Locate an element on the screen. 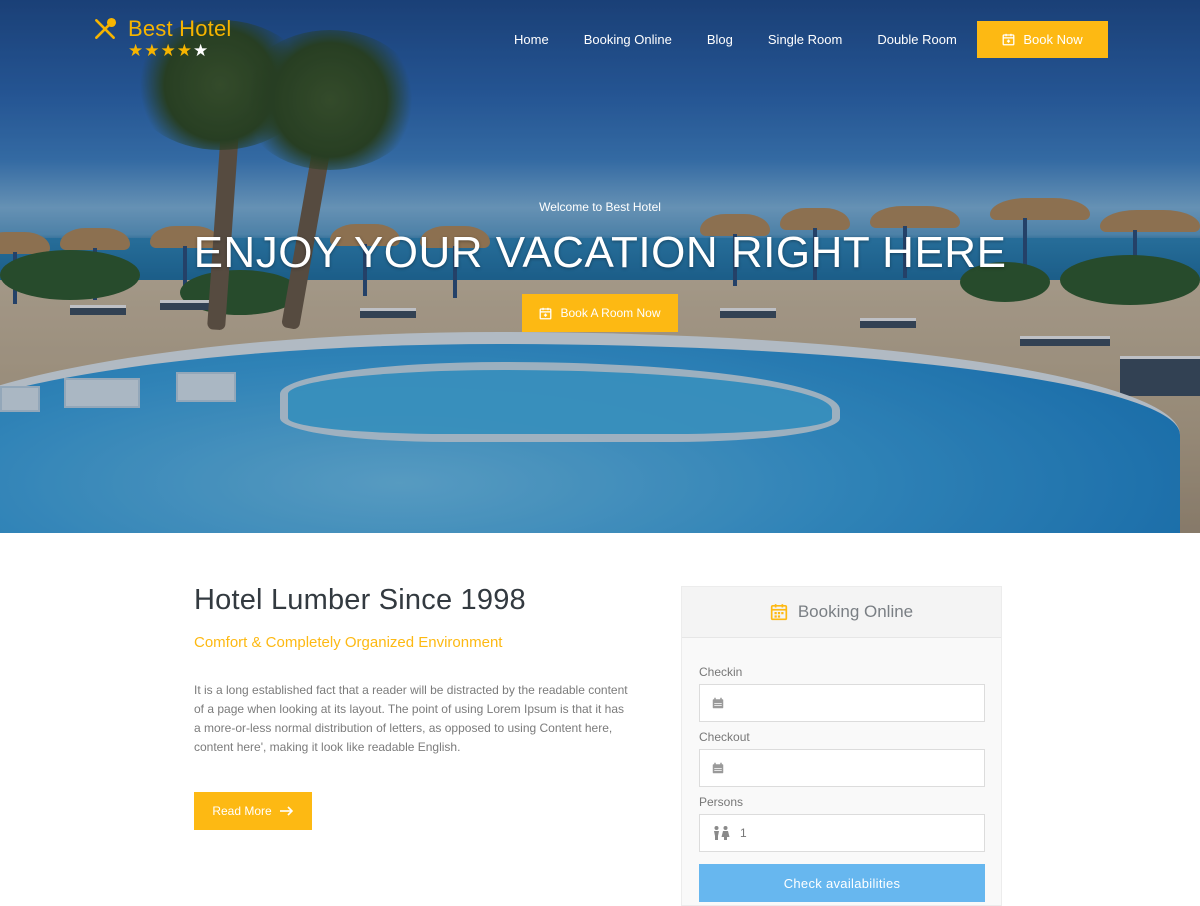 The image size is (1200, 906). read-more-label: Read More is located at coordinates (242, 811).